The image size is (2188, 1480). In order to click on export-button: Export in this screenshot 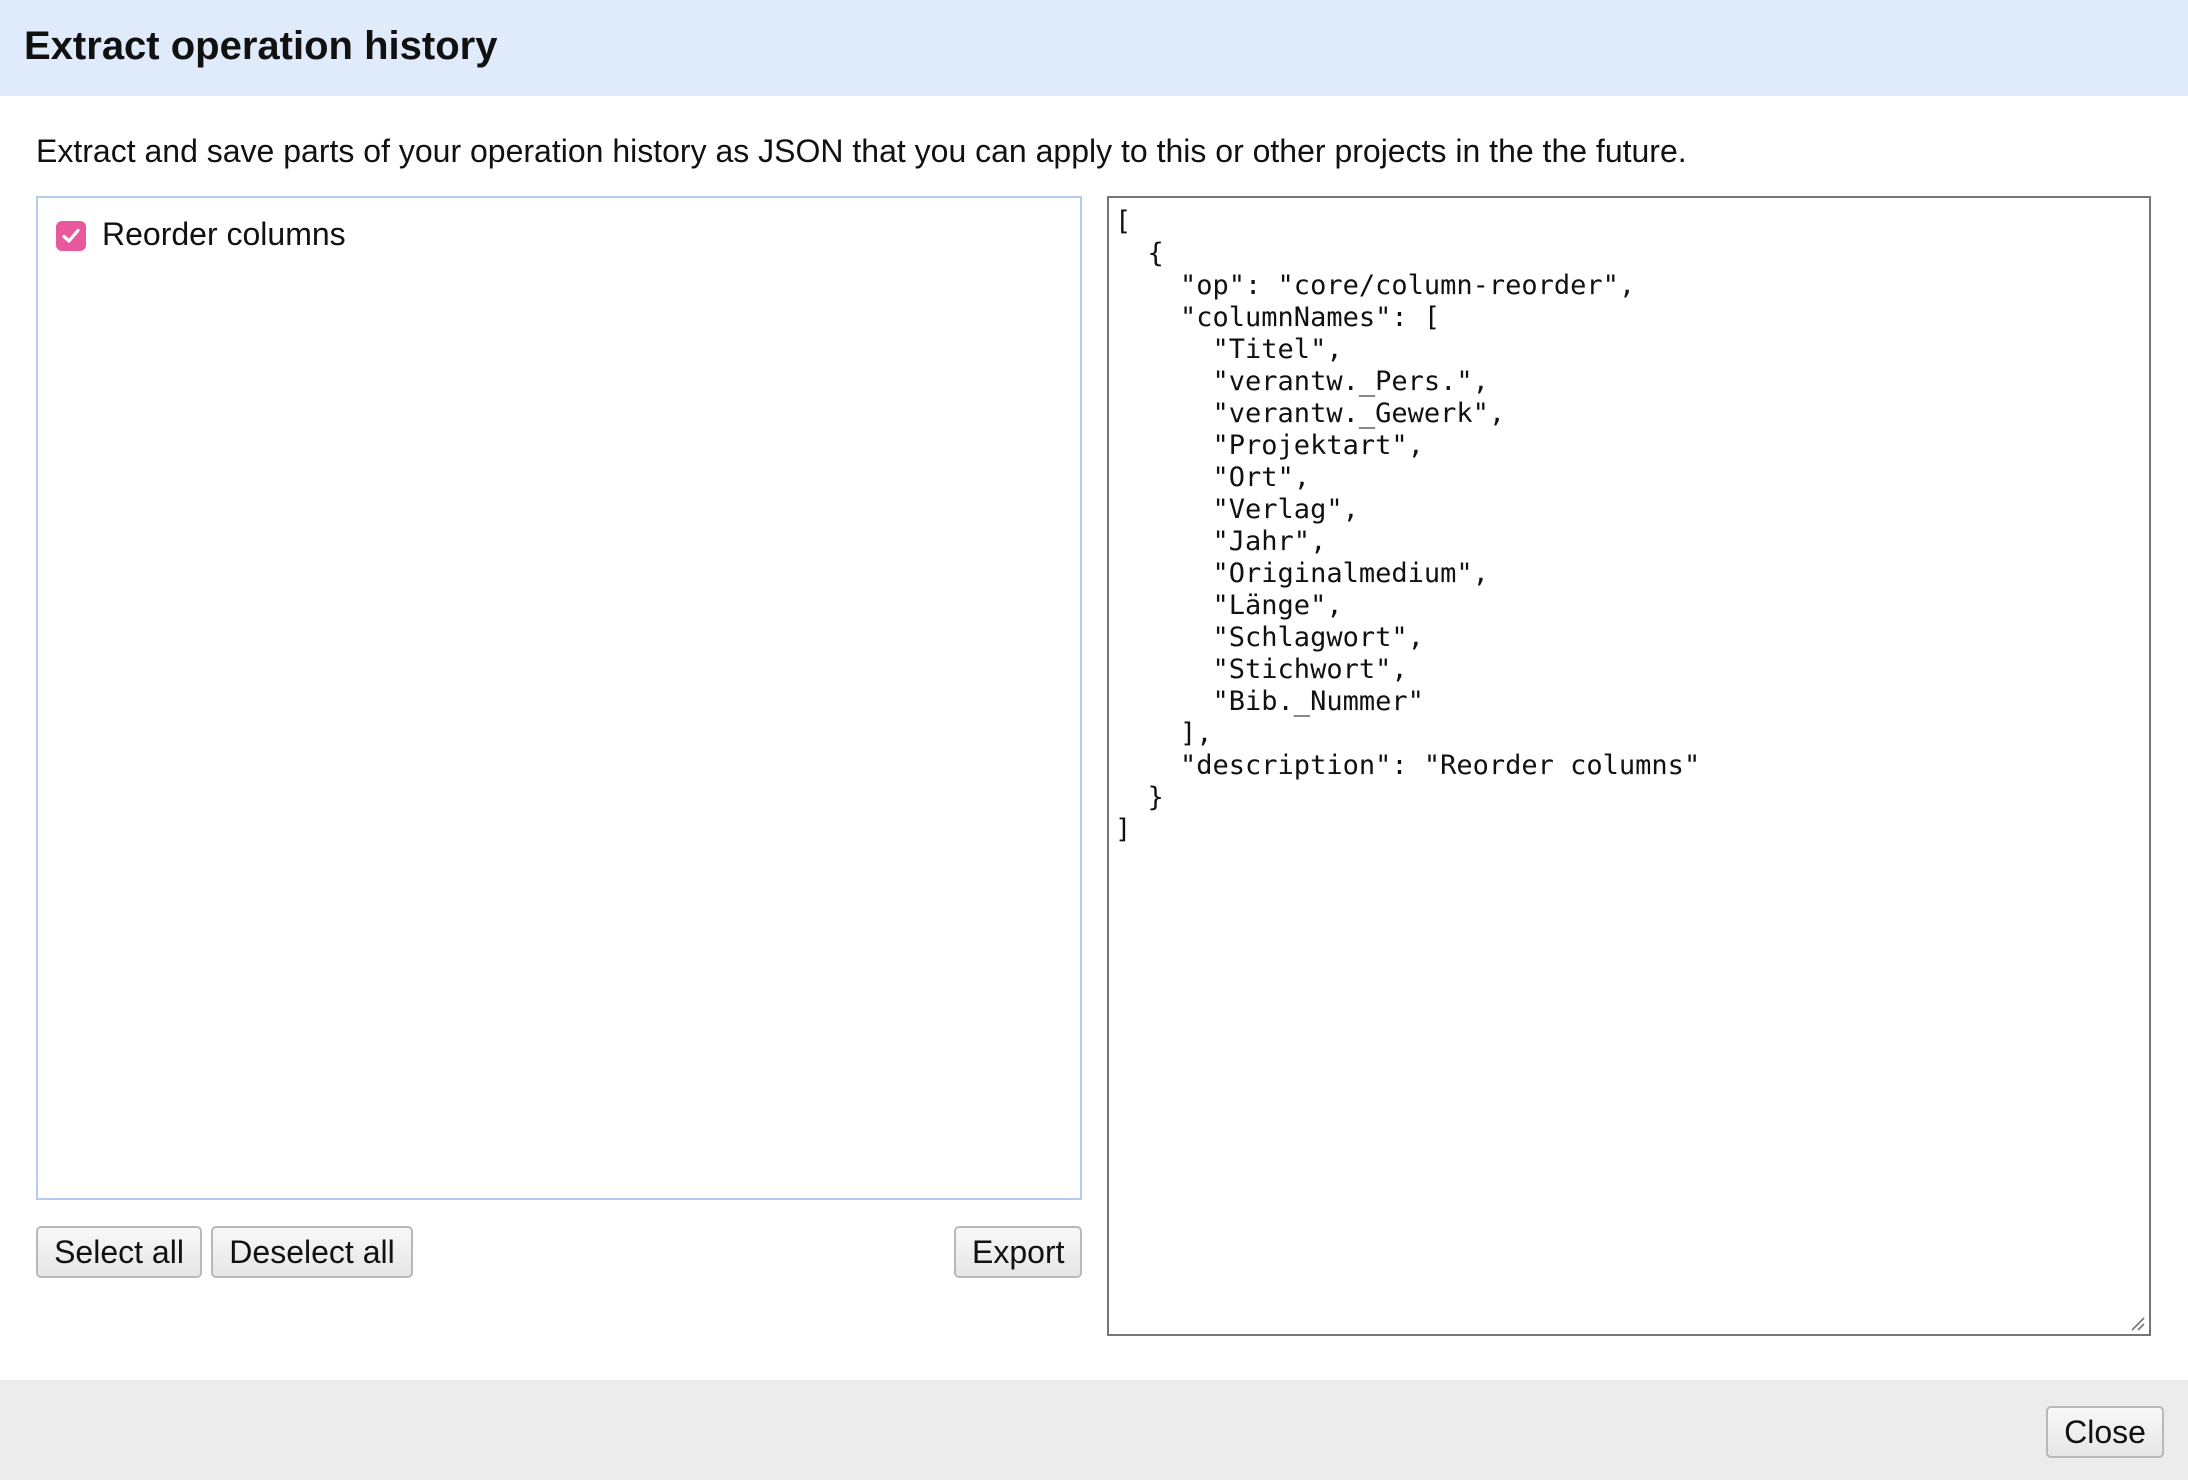, I will do `click(1018, 1252)`.